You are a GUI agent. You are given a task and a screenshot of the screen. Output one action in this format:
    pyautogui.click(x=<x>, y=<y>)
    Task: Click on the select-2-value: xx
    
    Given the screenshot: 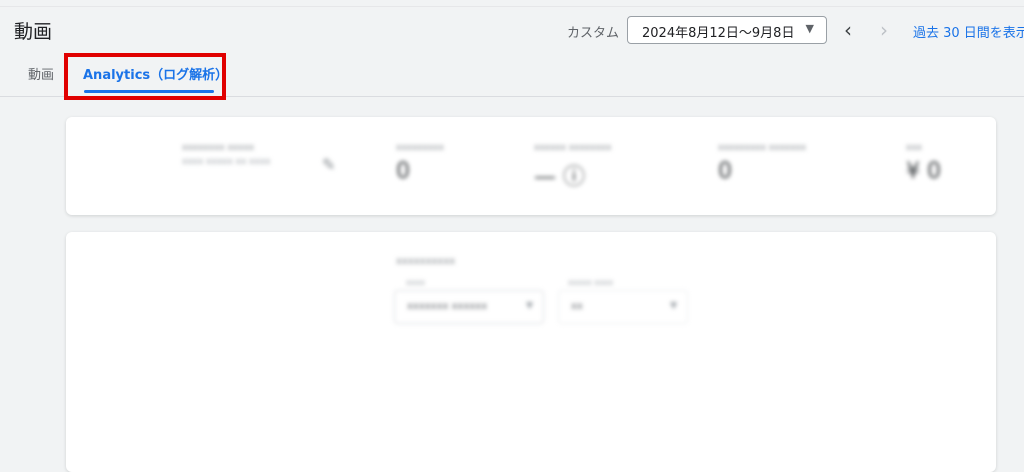 What is the action you would take?
    pyautogui.click(x=577, y=306)
    